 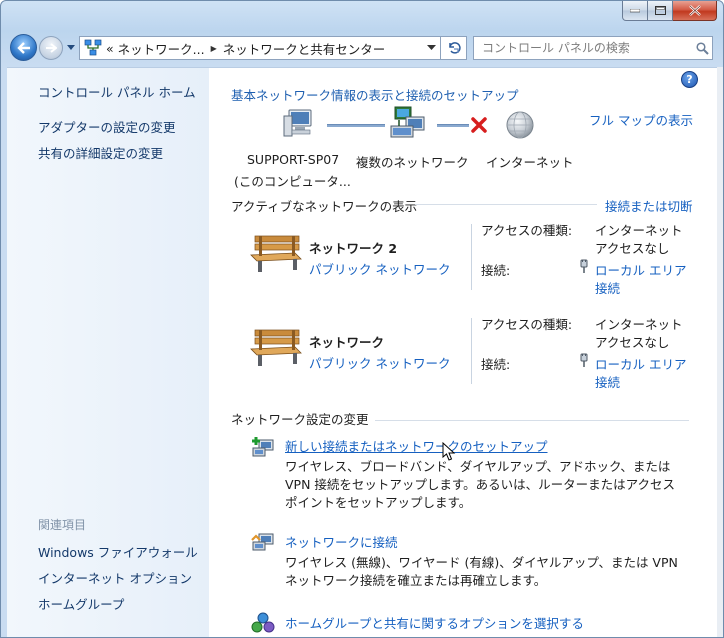 What do you see at coordinates (262, 542) in the screenshot?
I see `connect-network-icon` at bounding box center [262, 542].